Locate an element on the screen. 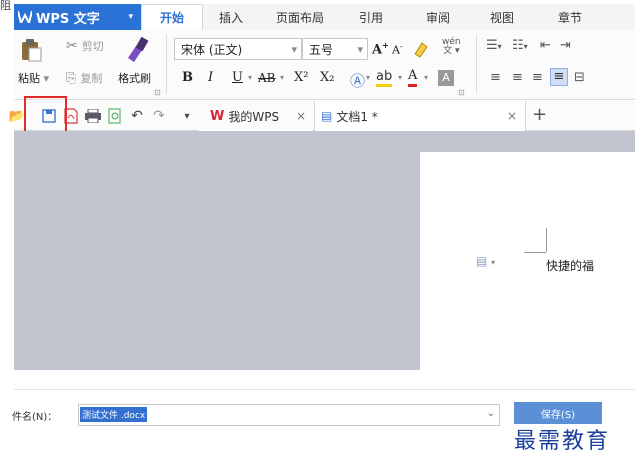  tab-mywps: W 我的WPS × is located at coordinates (255, 116).